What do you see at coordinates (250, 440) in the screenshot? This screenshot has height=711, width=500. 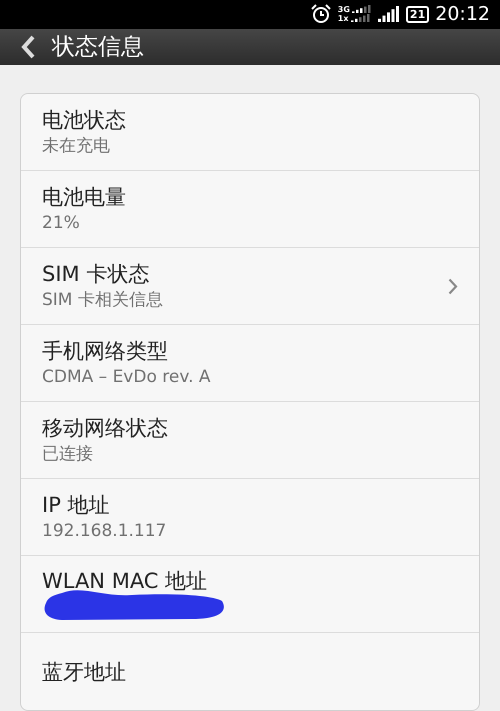 I see `settings-row: 移动网络状态 已连接` at bounding box center [250, 440].